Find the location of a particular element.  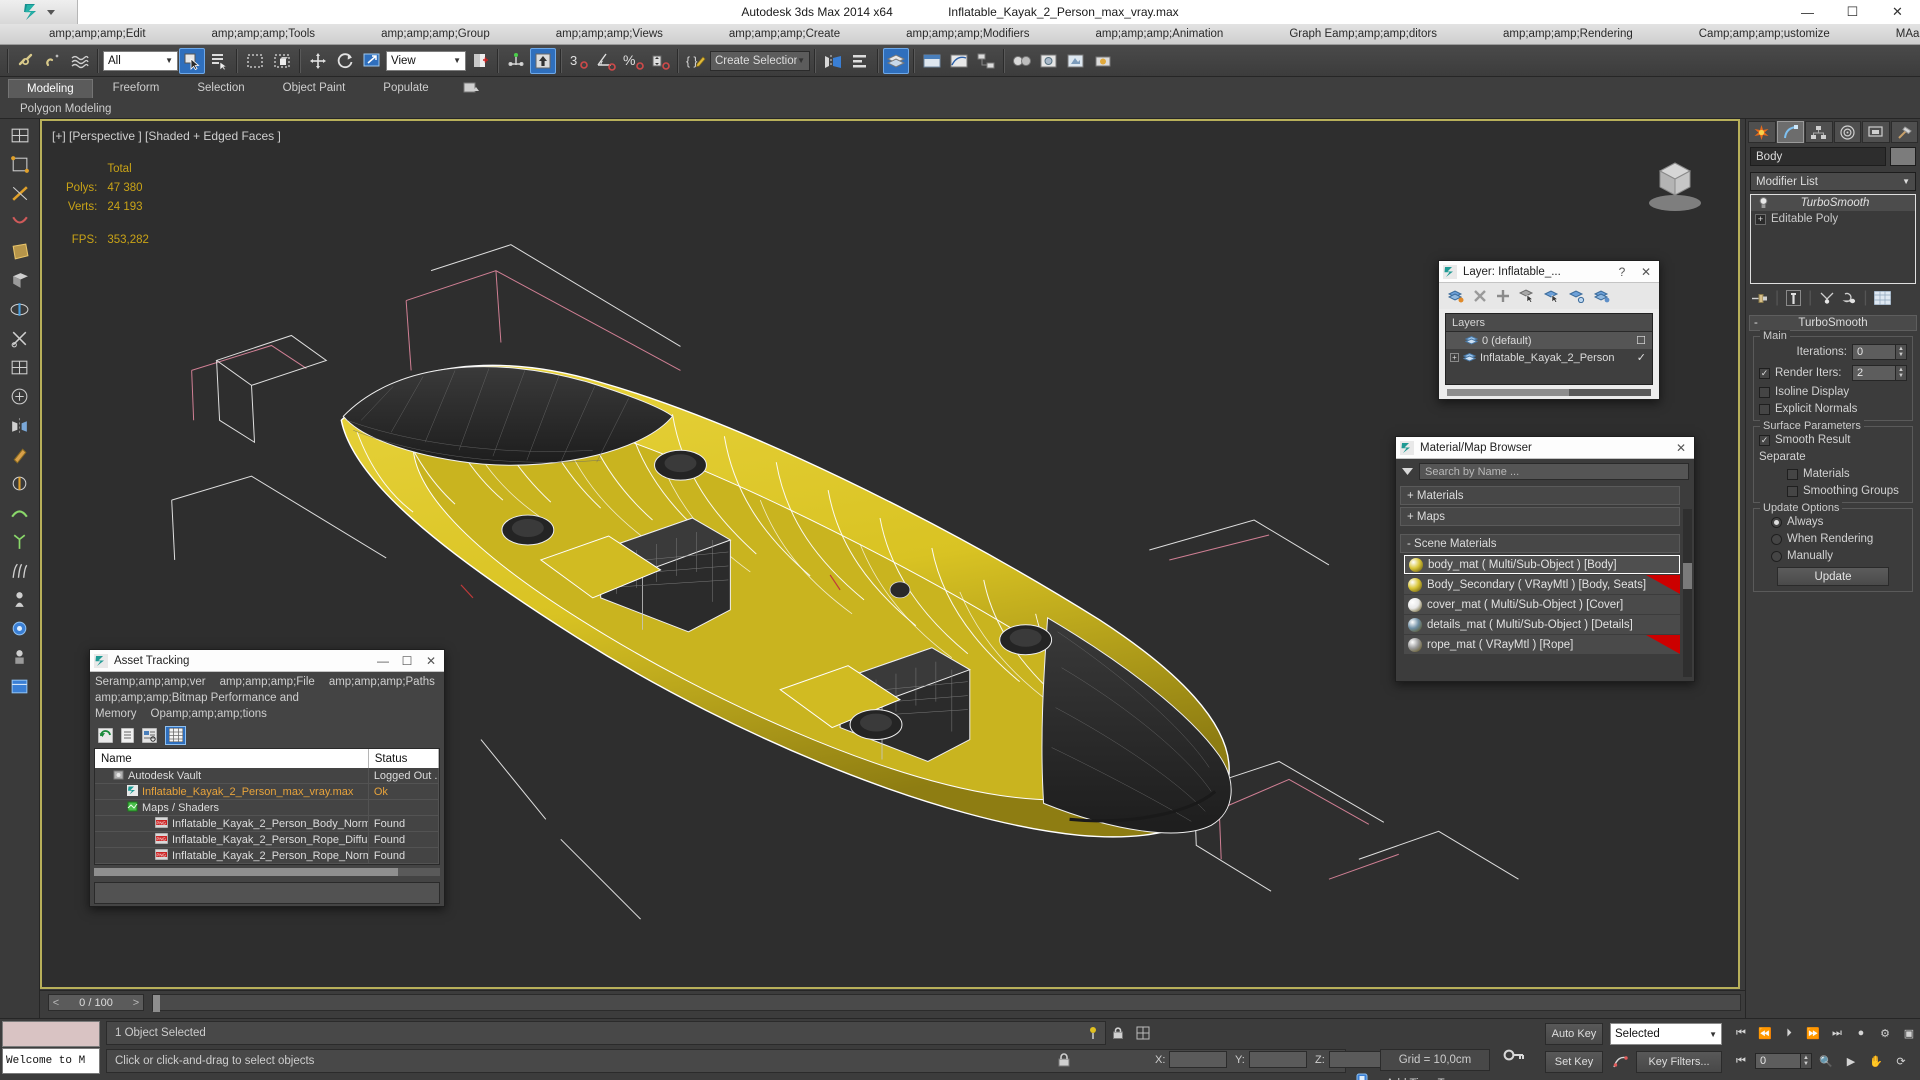

current-frame-spinner: 0 ▲ ▼ is located at coordinates (1783, 1061).